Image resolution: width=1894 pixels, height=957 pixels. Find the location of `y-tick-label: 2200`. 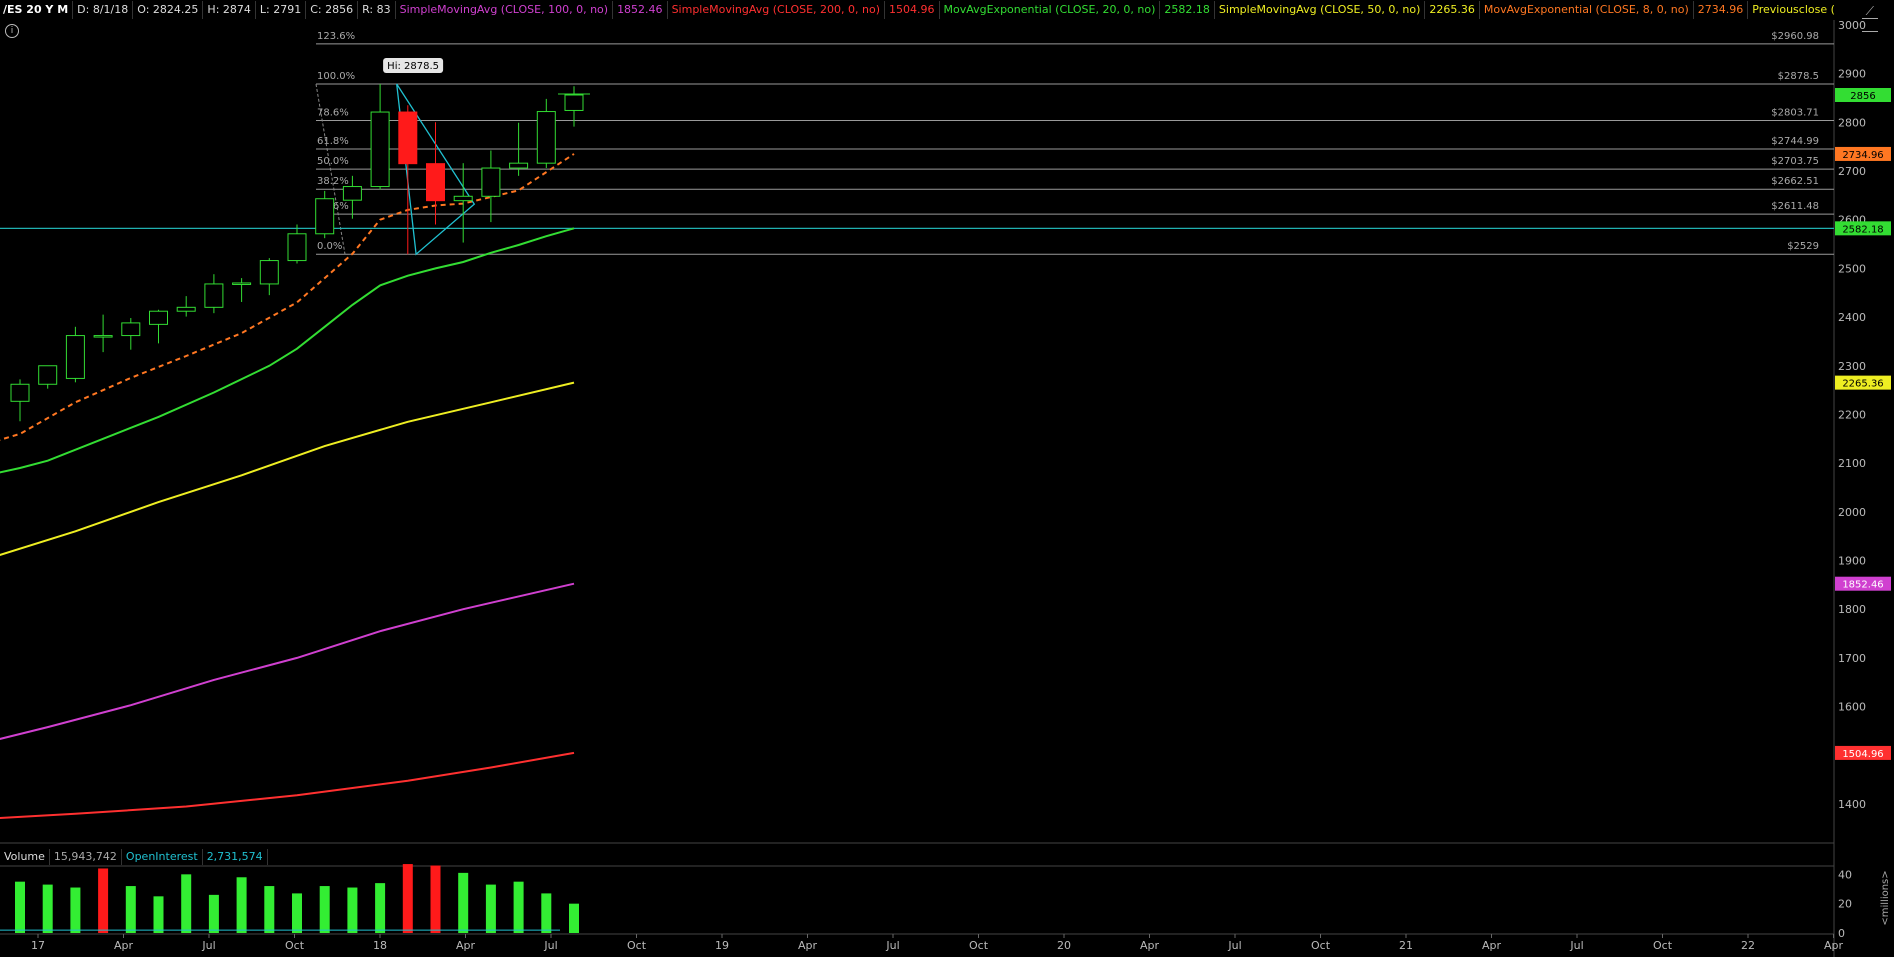

y-tick-label: 2200 is located at coordinates (1852, 414).